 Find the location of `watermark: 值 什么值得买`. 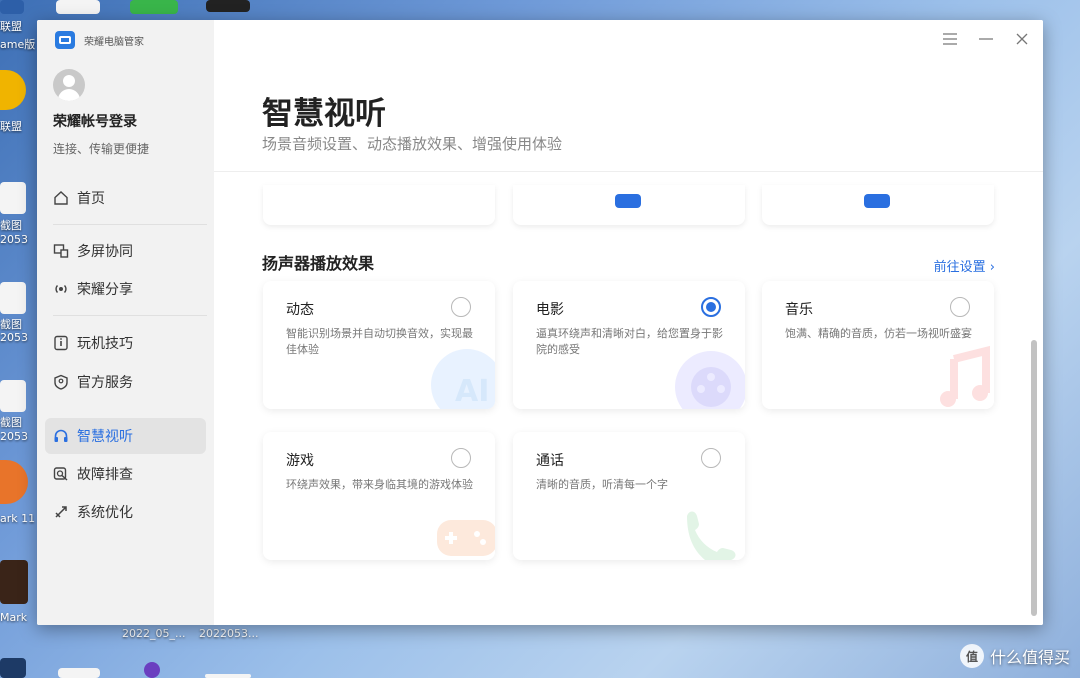

watermark: 值 什么值得买 is located at coordinates (1014, 656).